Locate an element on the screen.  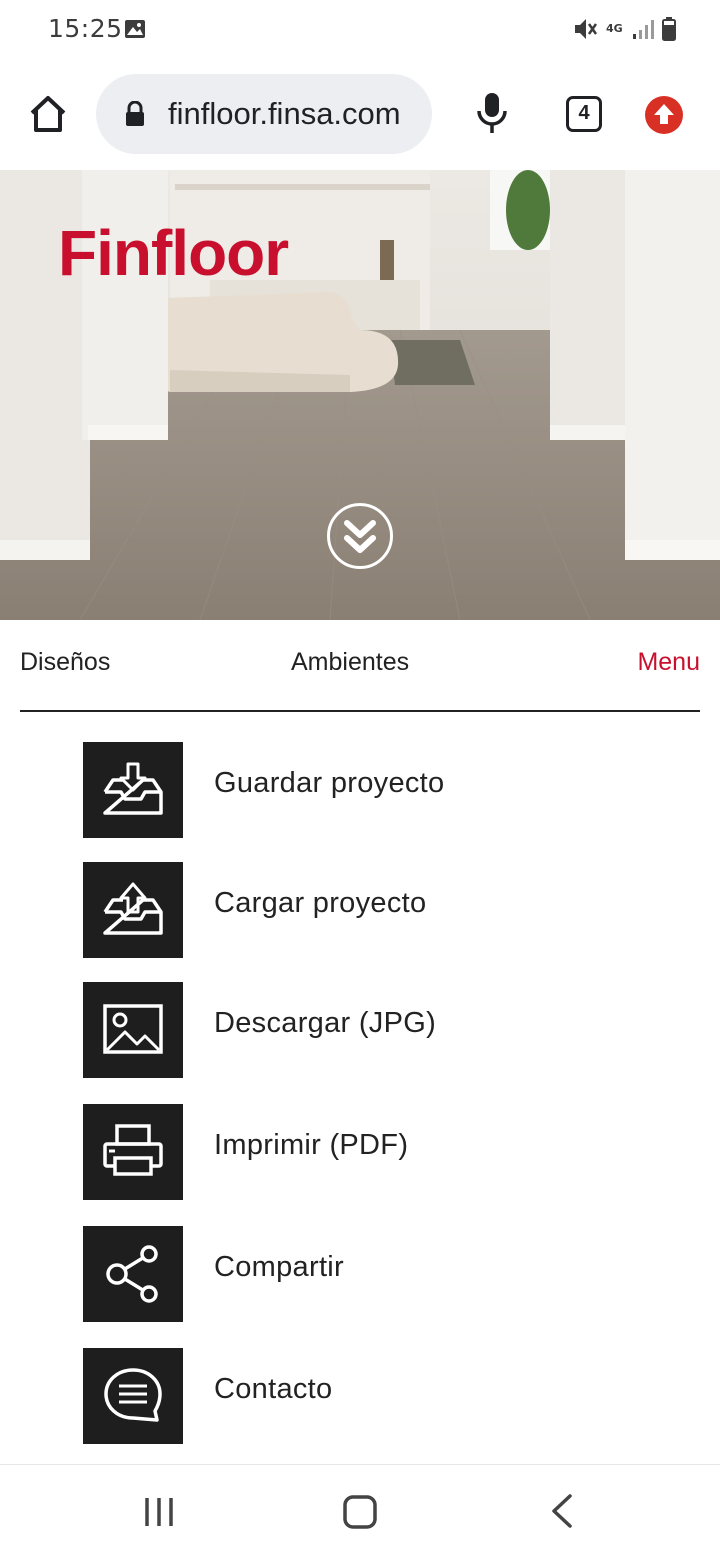
status-time: 15:25 is located at coordinates (85, 28).